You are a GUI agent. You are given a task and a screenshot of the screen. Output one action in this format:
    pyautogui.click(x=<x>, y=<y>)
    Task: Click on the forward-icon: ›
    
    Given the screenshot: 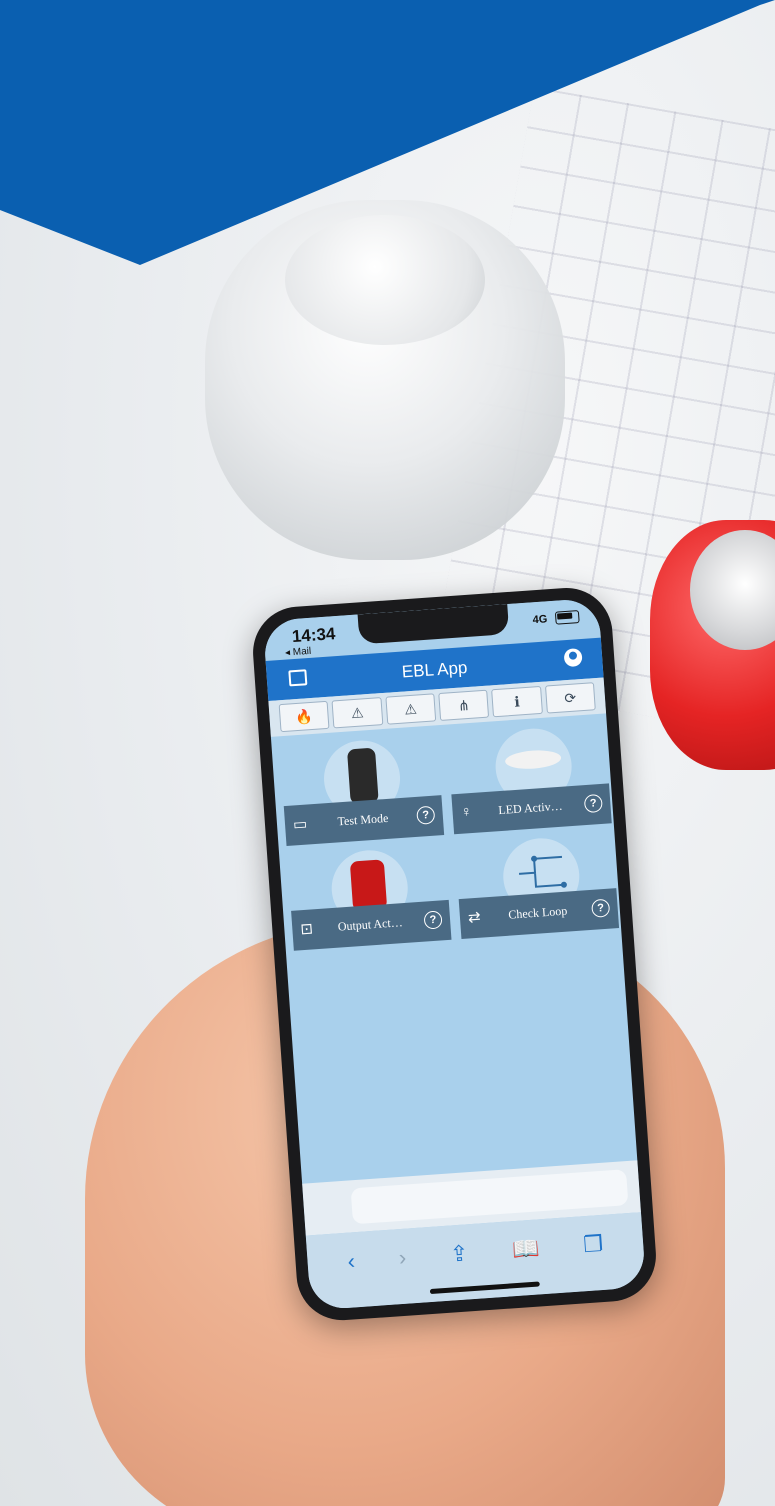 What is the action you would take?
    pyautogui.click(x=402, y=1257)
    